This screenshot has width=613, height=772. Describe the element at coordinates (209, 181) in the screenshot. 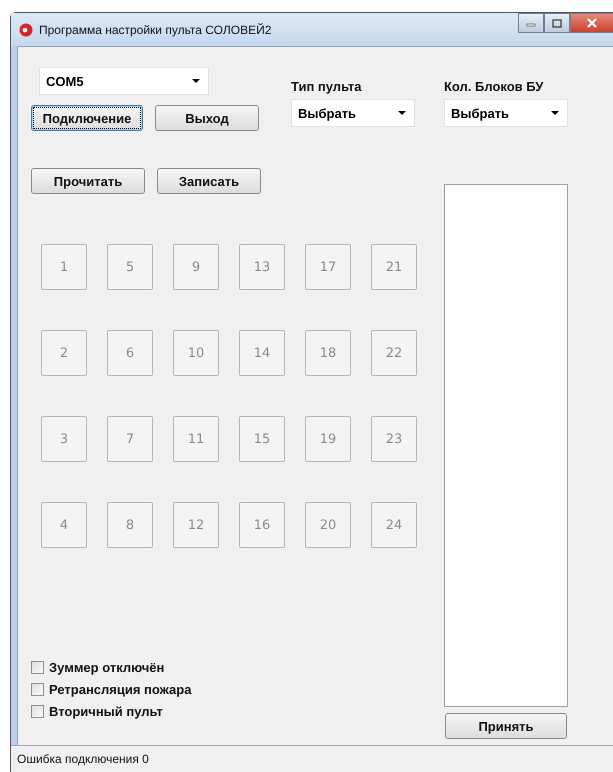

I see `read-write-button: Записать` at that location.